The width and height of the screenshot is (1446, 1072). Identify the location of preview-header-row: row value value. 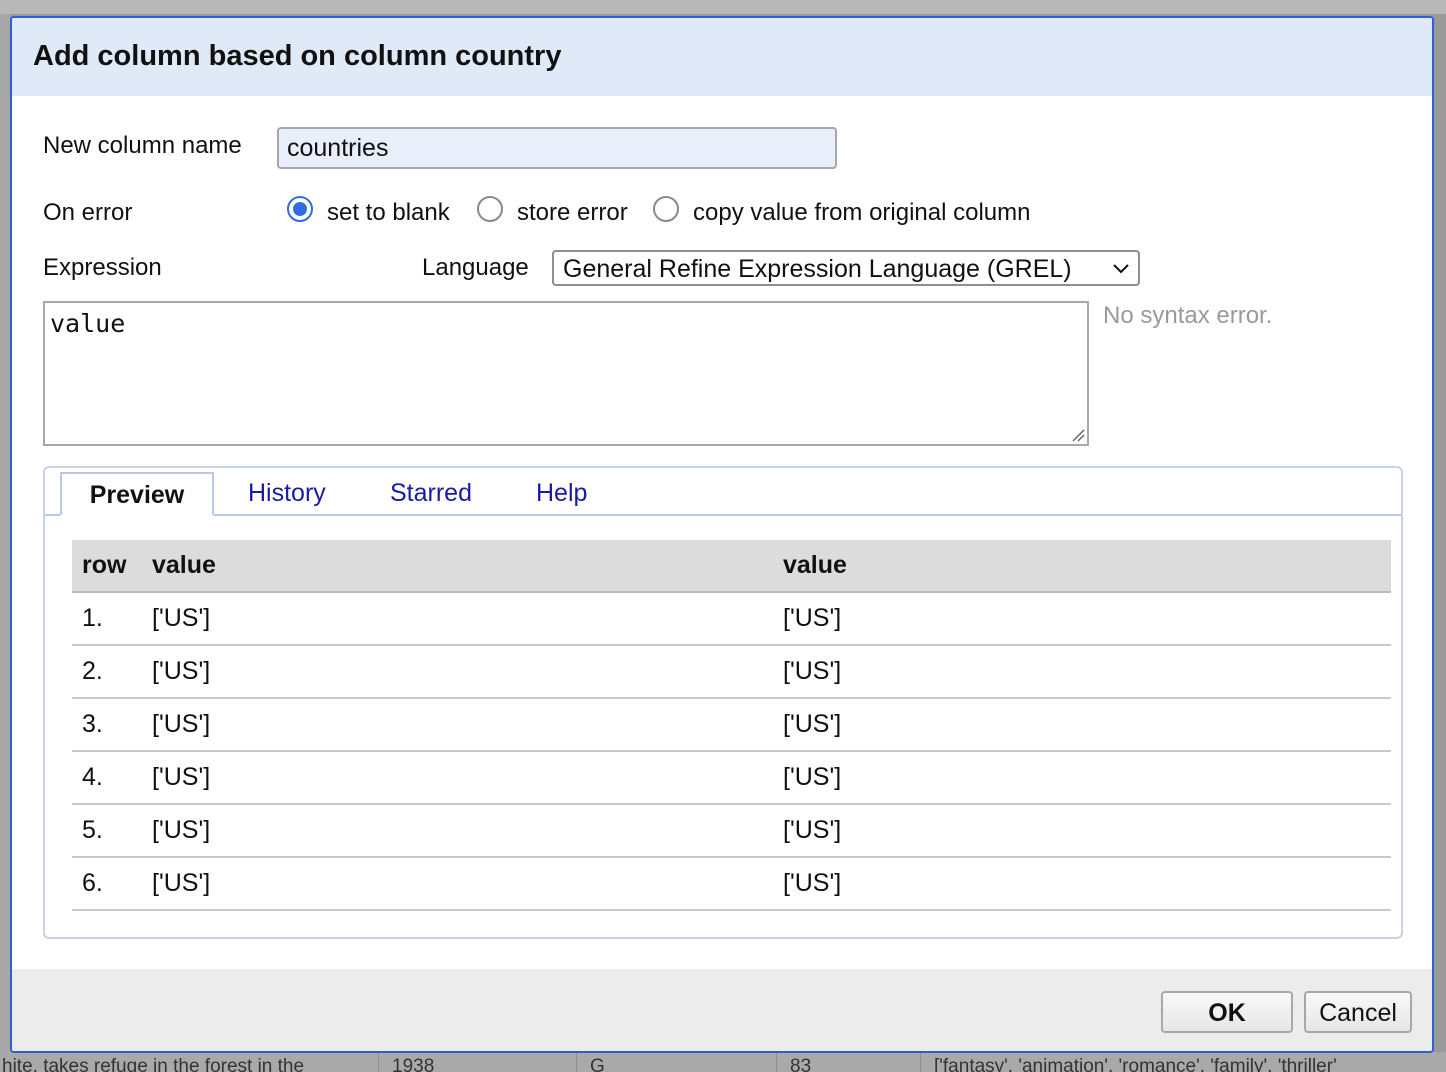
(731, 566).